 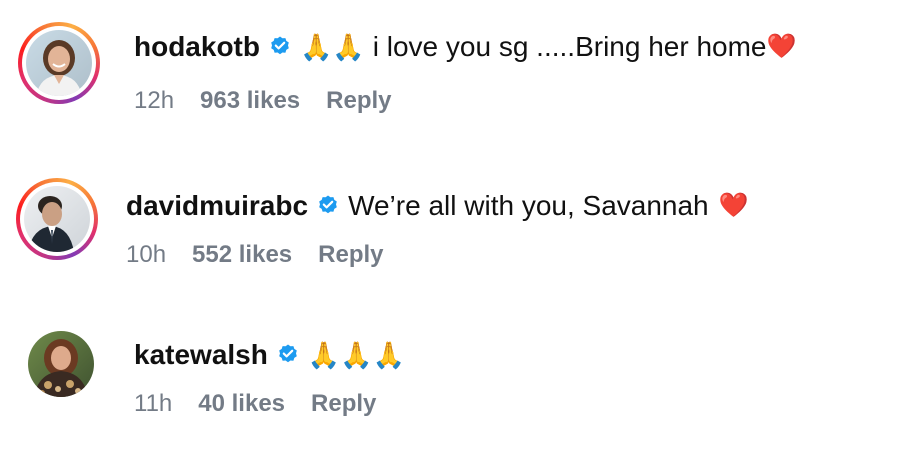 I want to click on timestamp: 11h, so click(x=153, y=404).